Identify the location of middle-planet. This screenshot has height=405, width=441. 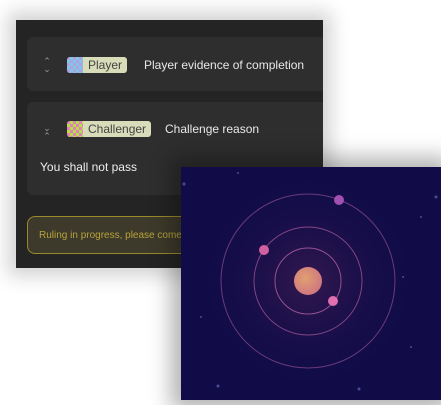
(264, 250).